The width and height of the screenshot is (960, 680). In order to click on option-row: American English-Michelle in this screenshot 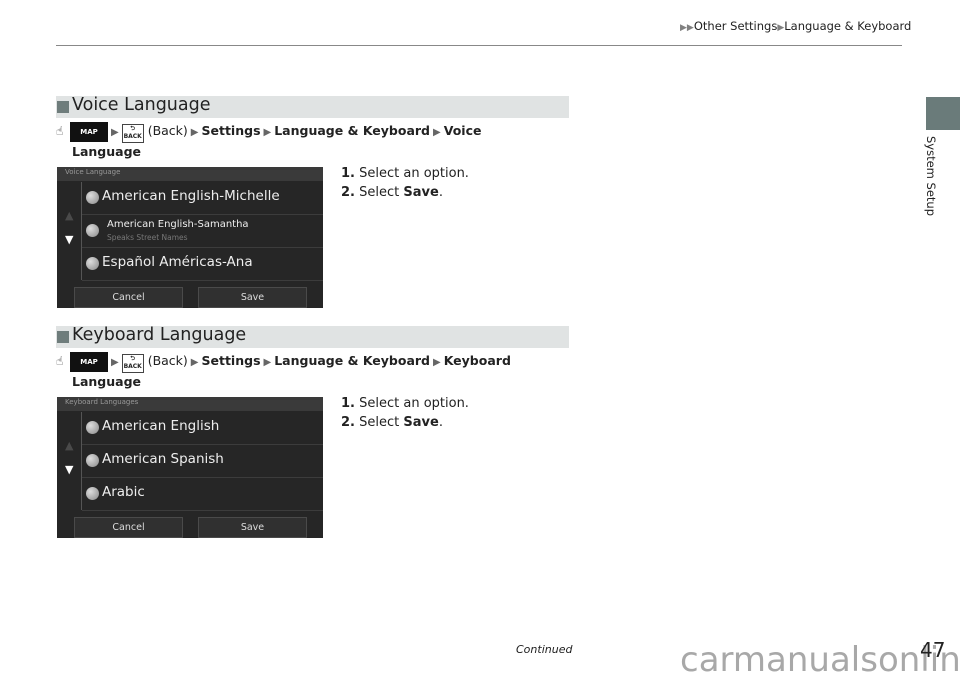, I will do `click(202, 198)`.